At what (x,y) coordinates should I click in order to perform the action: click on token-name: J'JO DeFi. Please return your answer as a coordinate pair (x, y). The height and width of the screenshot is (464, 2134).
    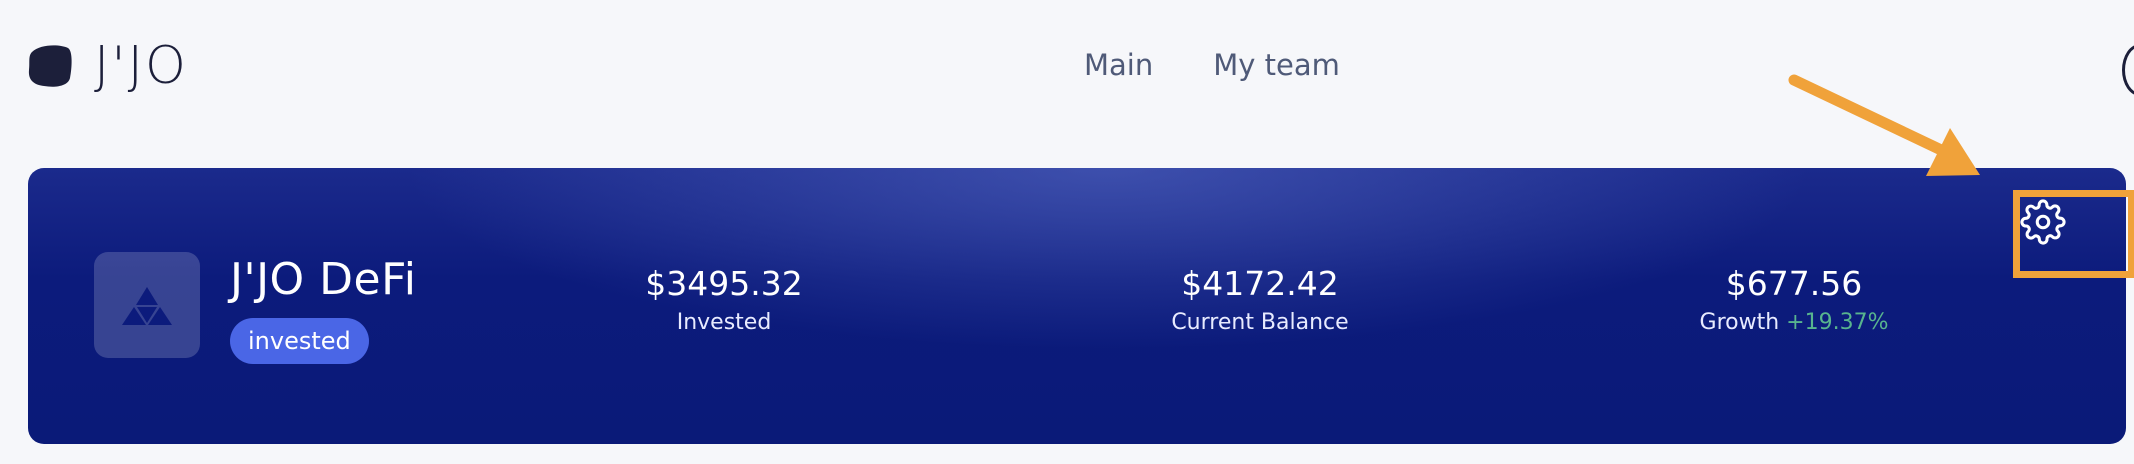
    Looking at the image, I should click on (323, 279).